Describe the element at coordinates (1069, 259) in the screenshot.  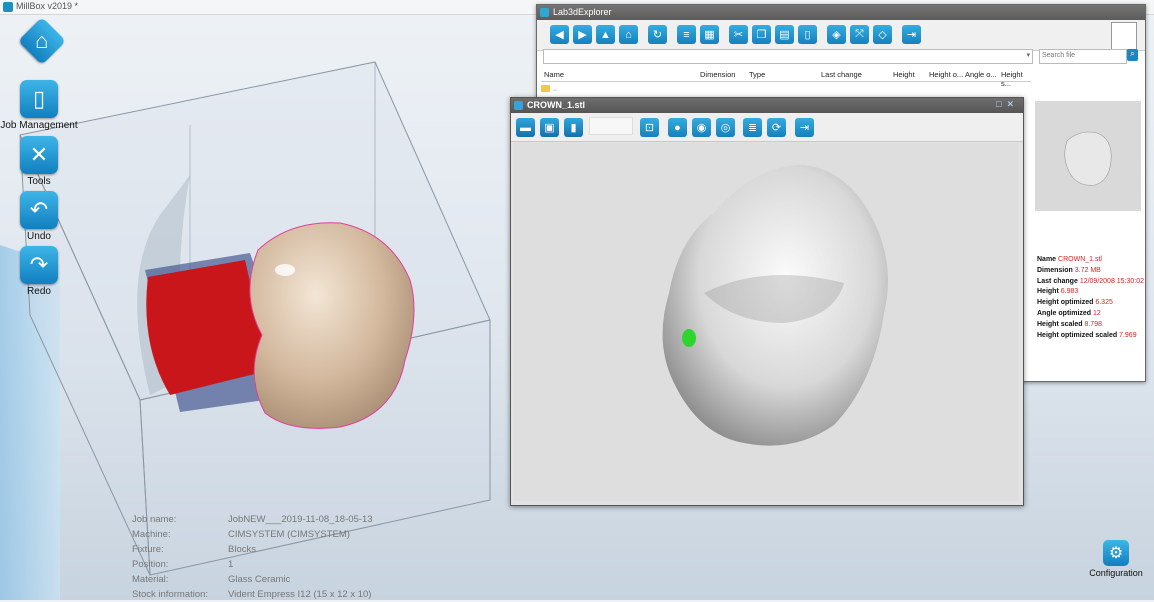
I see `prop-name: Name CROWN_1.stl` at that location.